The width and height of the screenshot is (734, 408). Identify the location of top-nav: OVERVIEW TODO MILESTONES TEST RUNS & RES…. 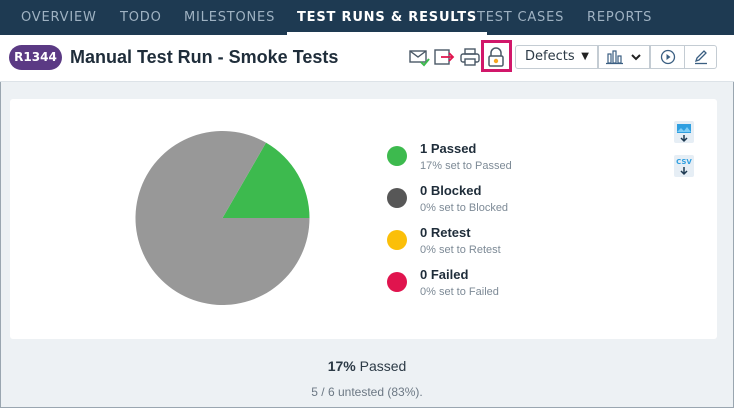
(367, 17).